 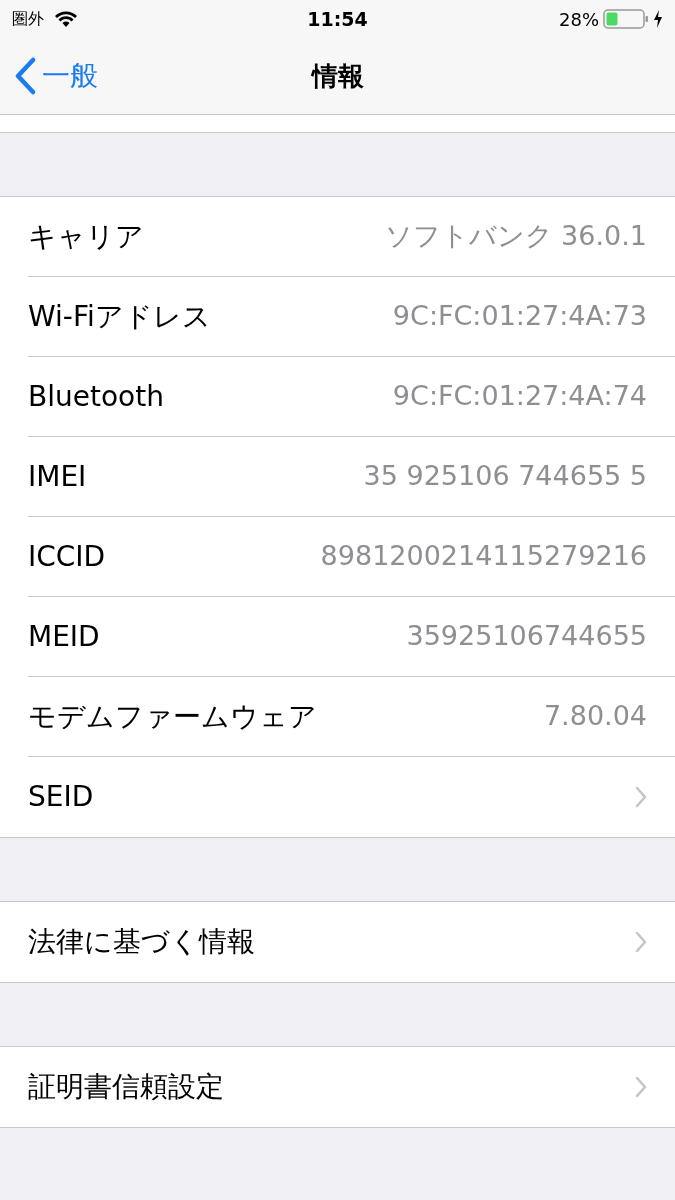 I want to click on row-label: MEID, so click(x=64, y=636).